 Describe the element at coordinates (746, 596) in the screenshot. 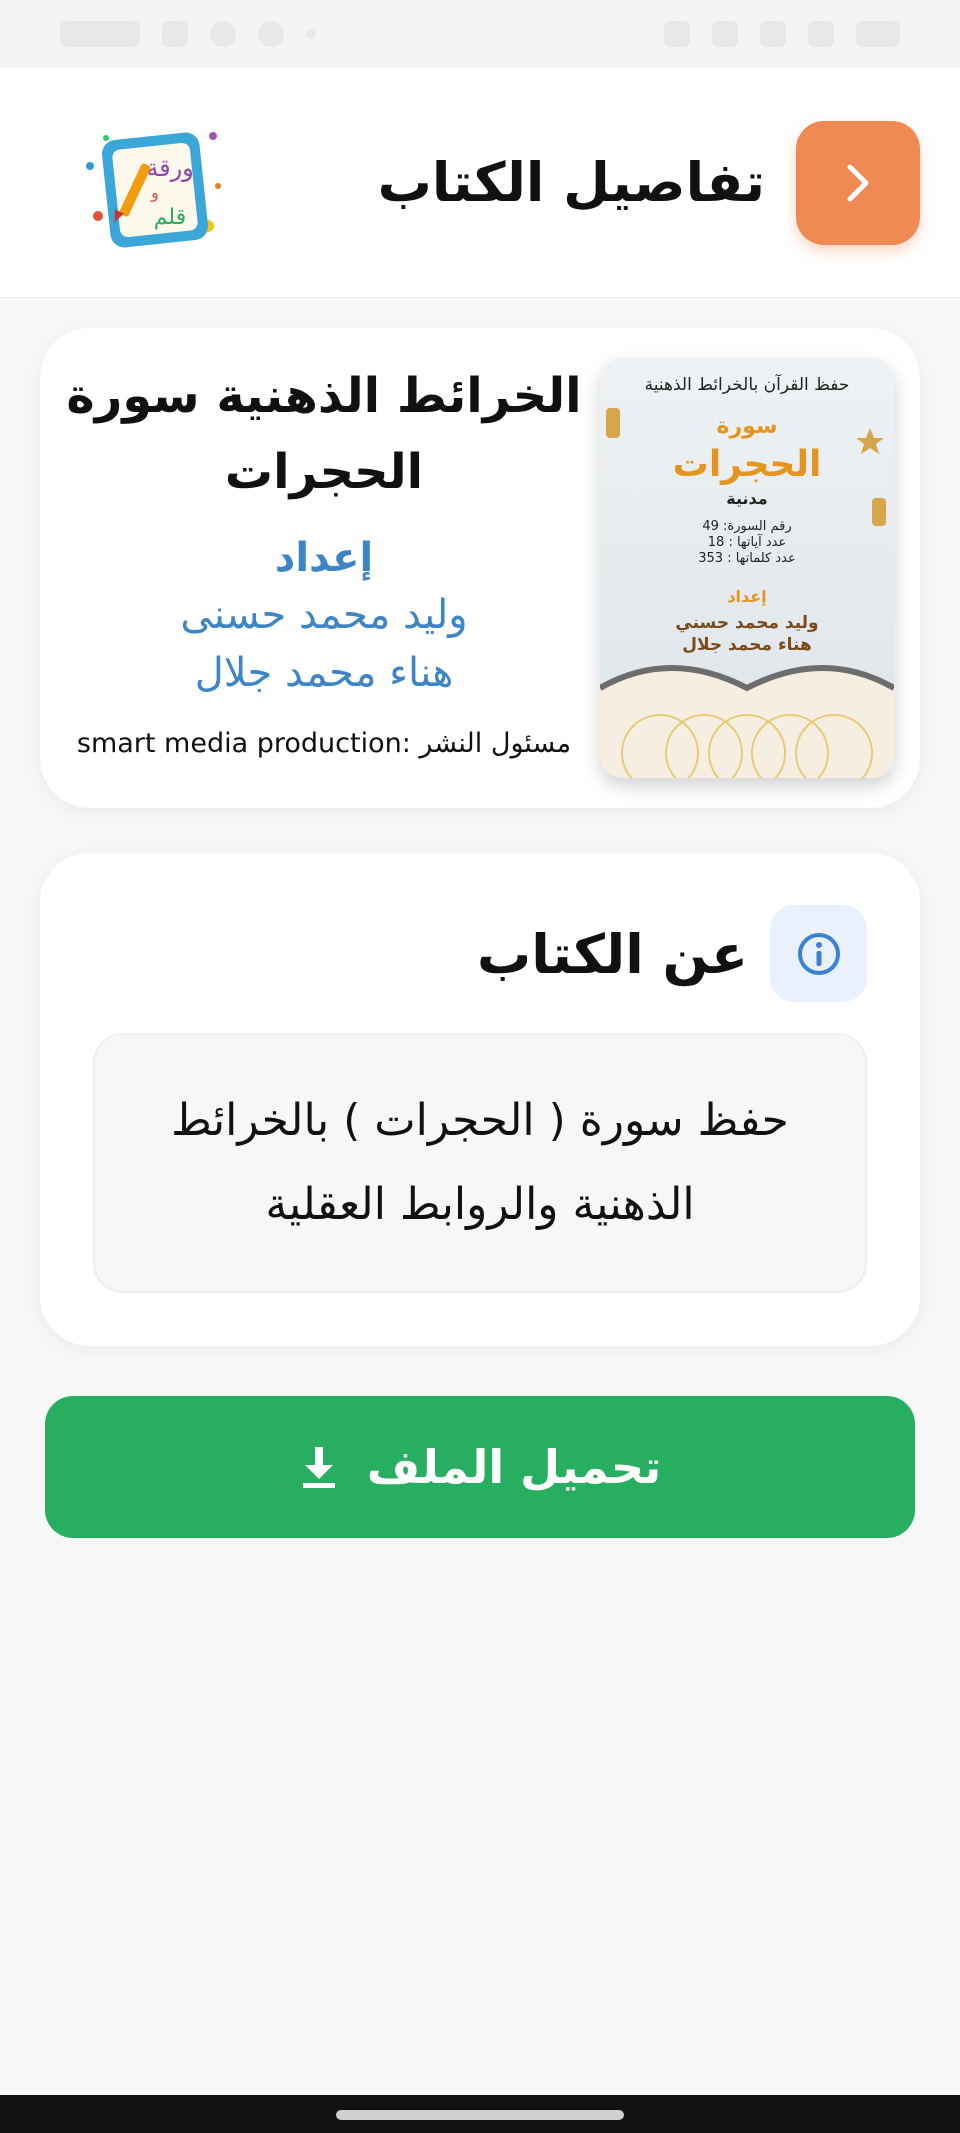

I see `cover-prep-label: إعداد` at that location.